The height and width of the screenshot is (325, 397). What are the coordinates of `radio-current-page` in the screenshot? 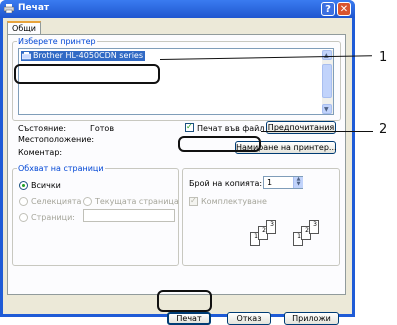 It's located at (87, 201).